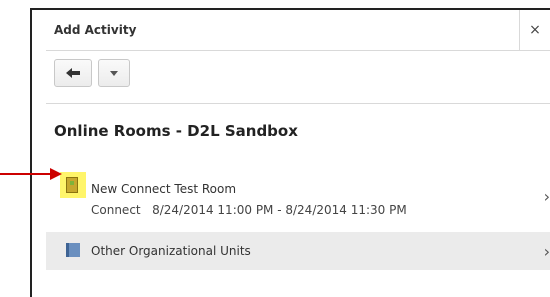  What do you see at coordinates (176, 131) in the screenshot?
I see `org-unit-title: Online Rooms - D2L Sandbox` at bounding box center [176, 131].